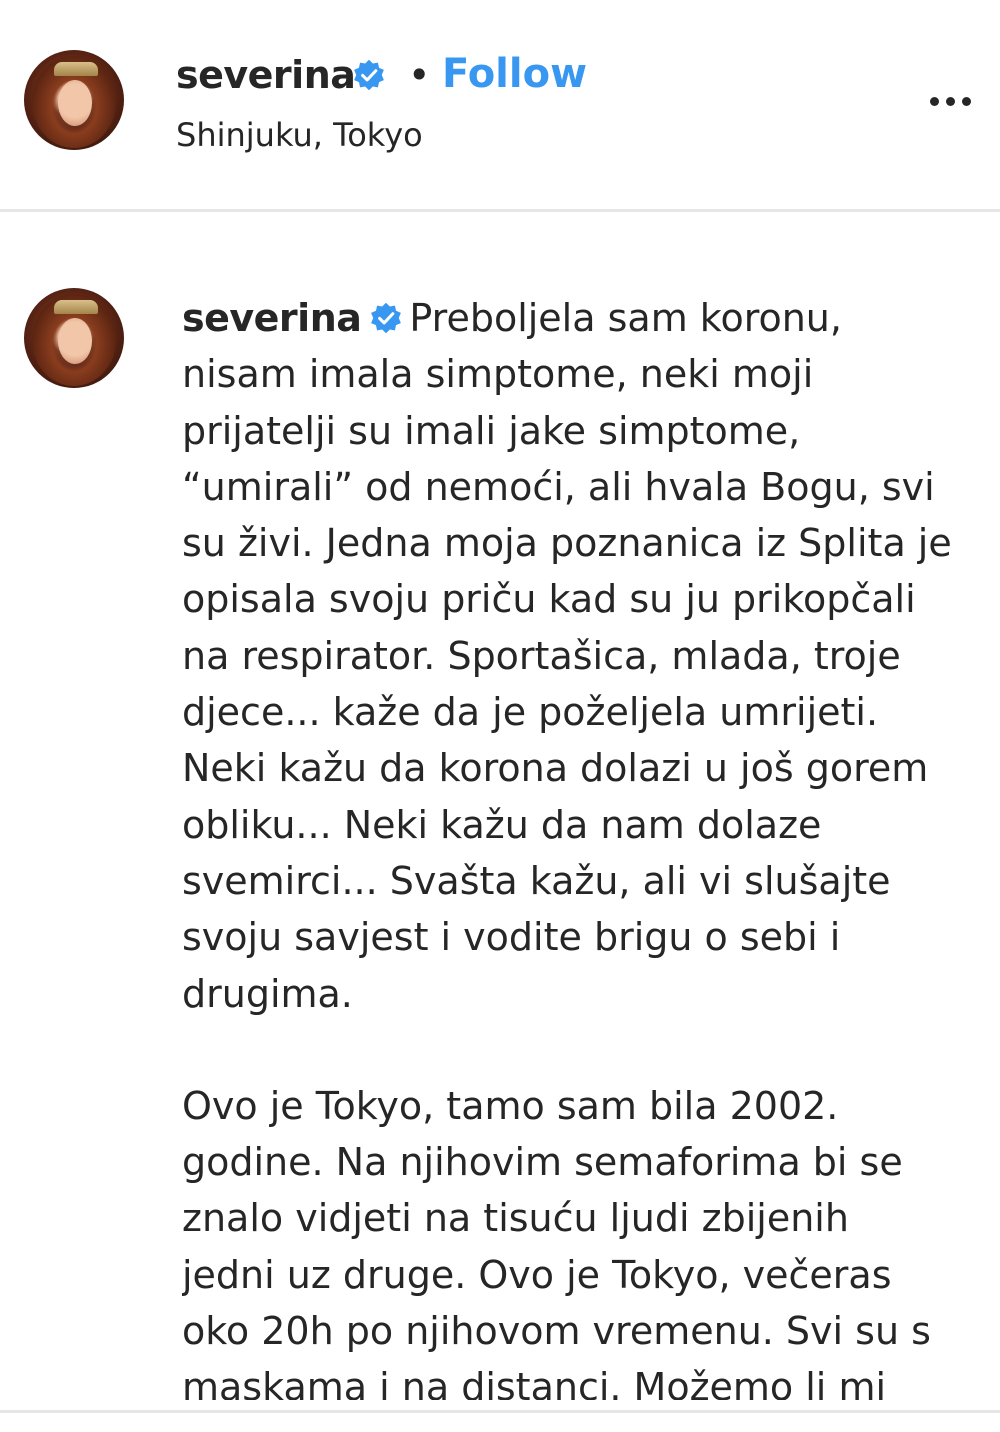 Image resolution: width=1000 pixels, height=1432 pixels. What do you see at coordinates (500, 1411) in the screenshot?
I see `divider` at bounding box center [500, 1411].